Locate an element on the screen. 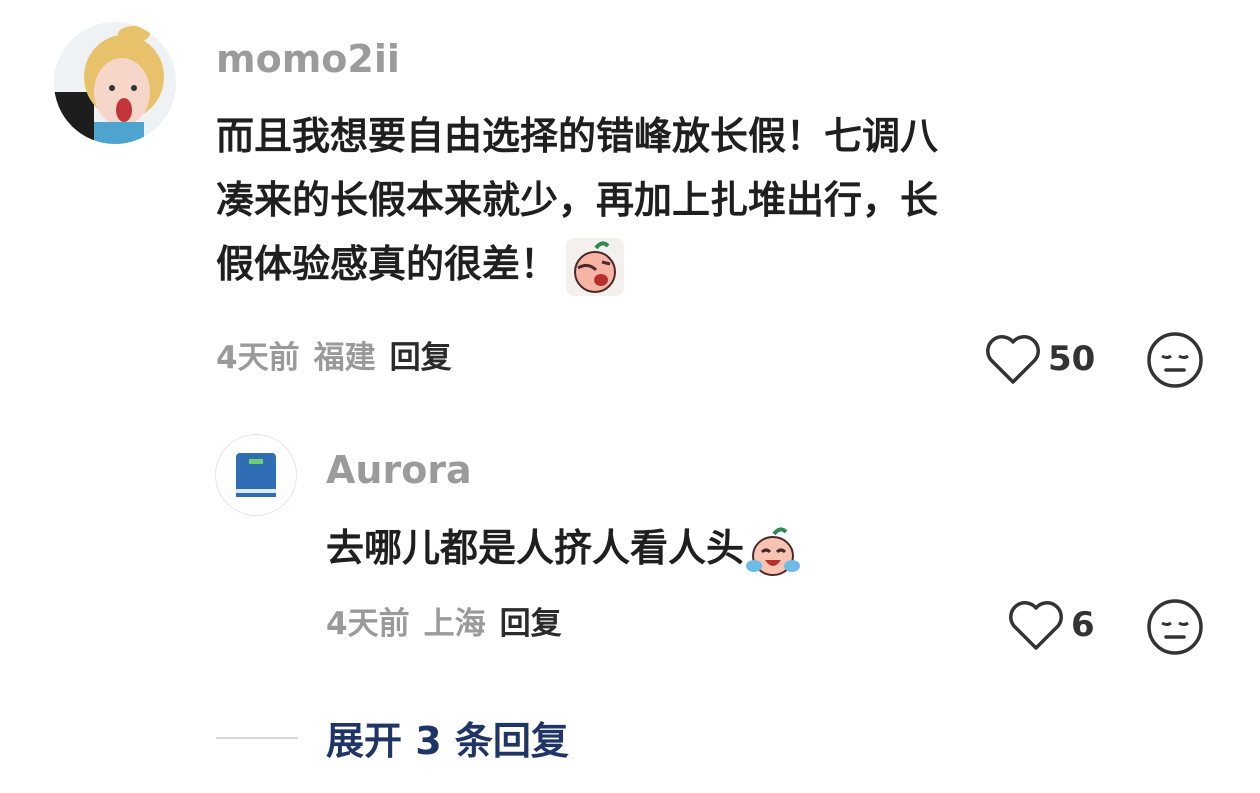 This screenshot has width=1260, height=793. comment-text-line-content: 假体验感真的很差！ is located at coordinates (387, 264).